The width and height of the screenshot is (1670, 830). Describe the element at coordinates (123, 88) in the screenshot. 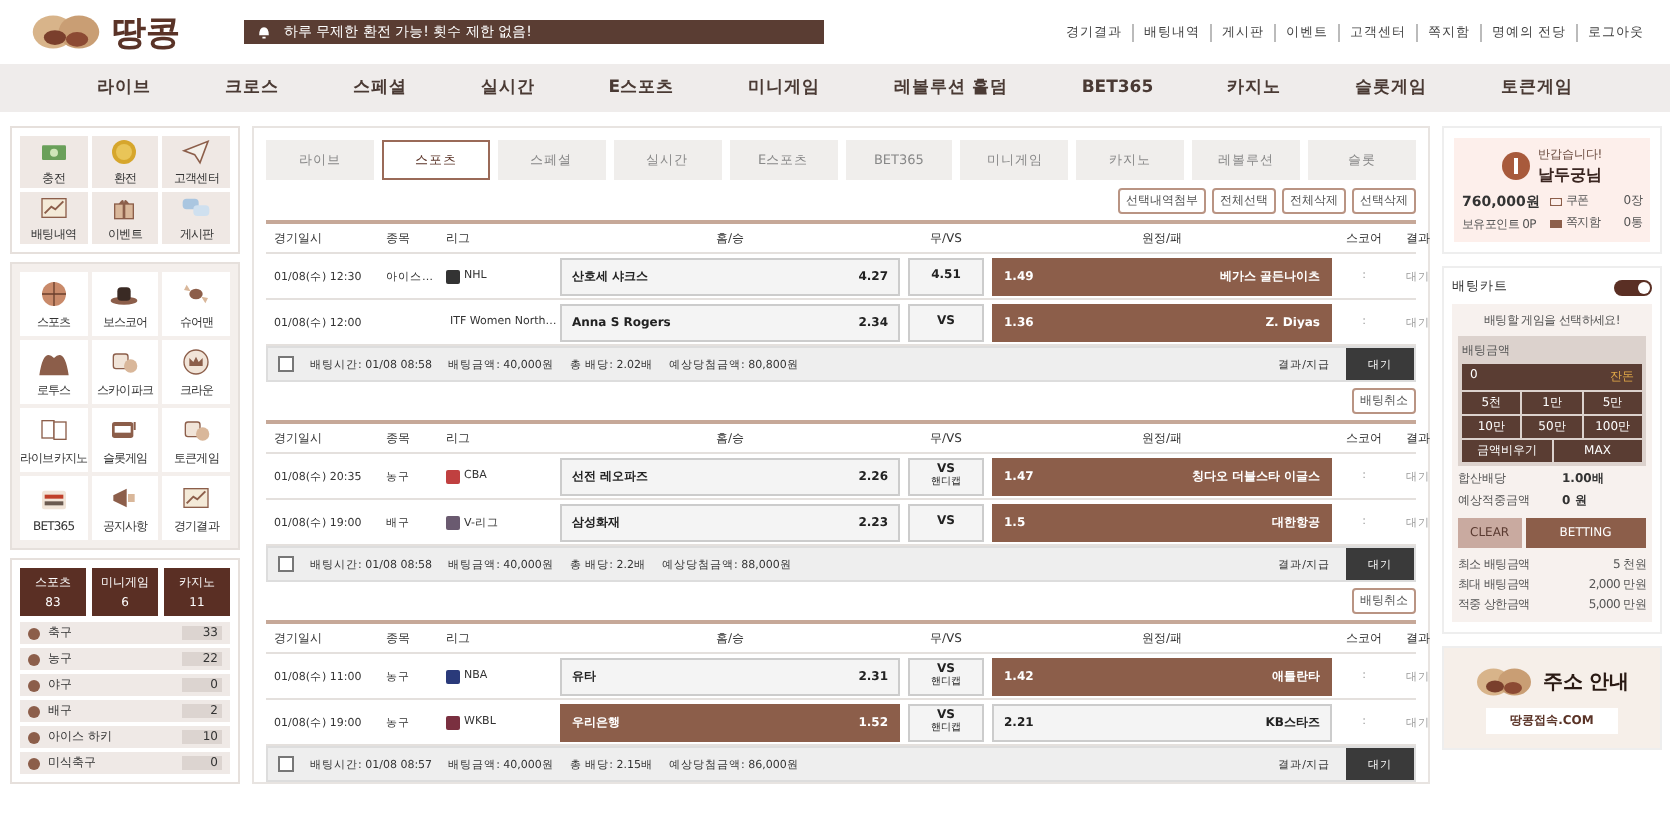

I see `nav-item: 라이브` at that location.